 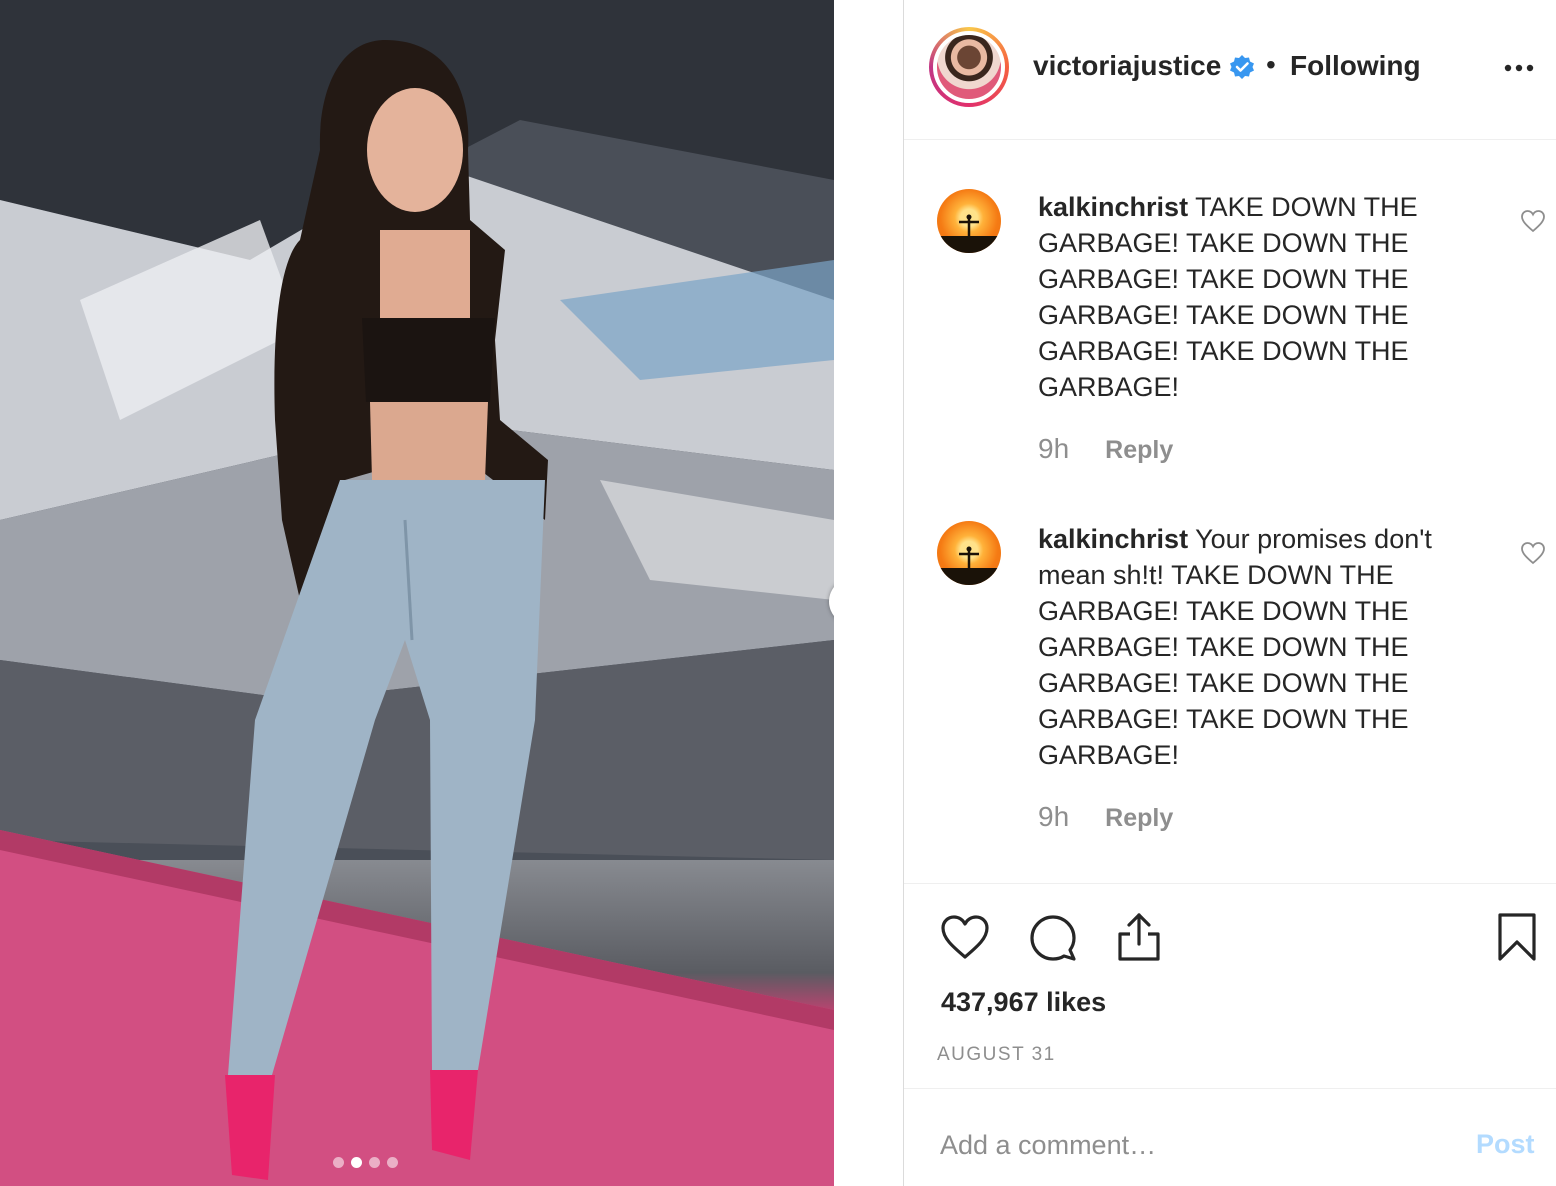 I want to click on owner-avatar-image, so click(x=969, y=67).